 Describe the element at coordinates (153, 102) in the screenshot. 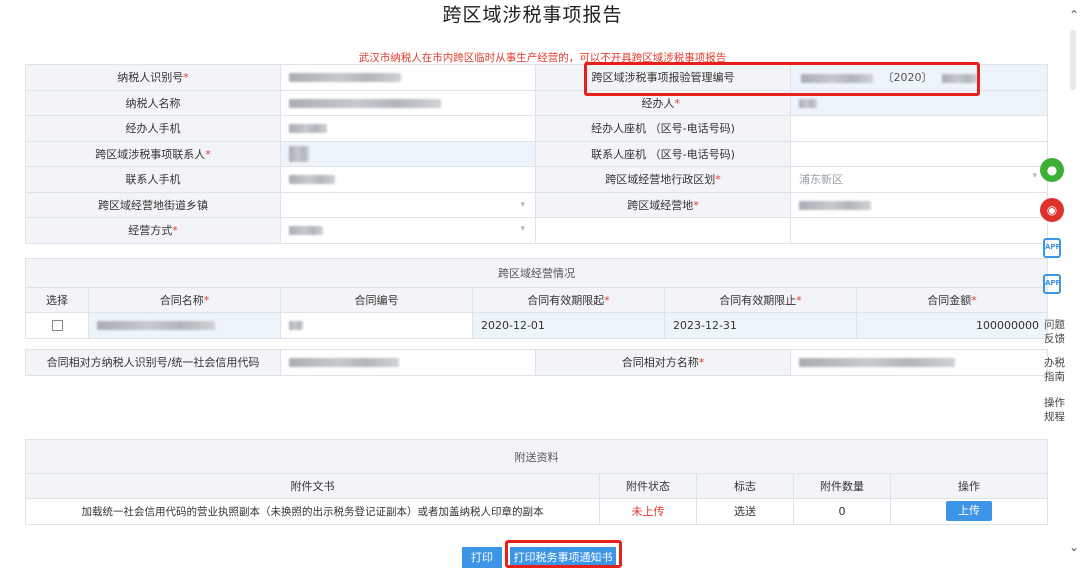

I see `taxpayer-name-label: 纳税人名称` at that location.